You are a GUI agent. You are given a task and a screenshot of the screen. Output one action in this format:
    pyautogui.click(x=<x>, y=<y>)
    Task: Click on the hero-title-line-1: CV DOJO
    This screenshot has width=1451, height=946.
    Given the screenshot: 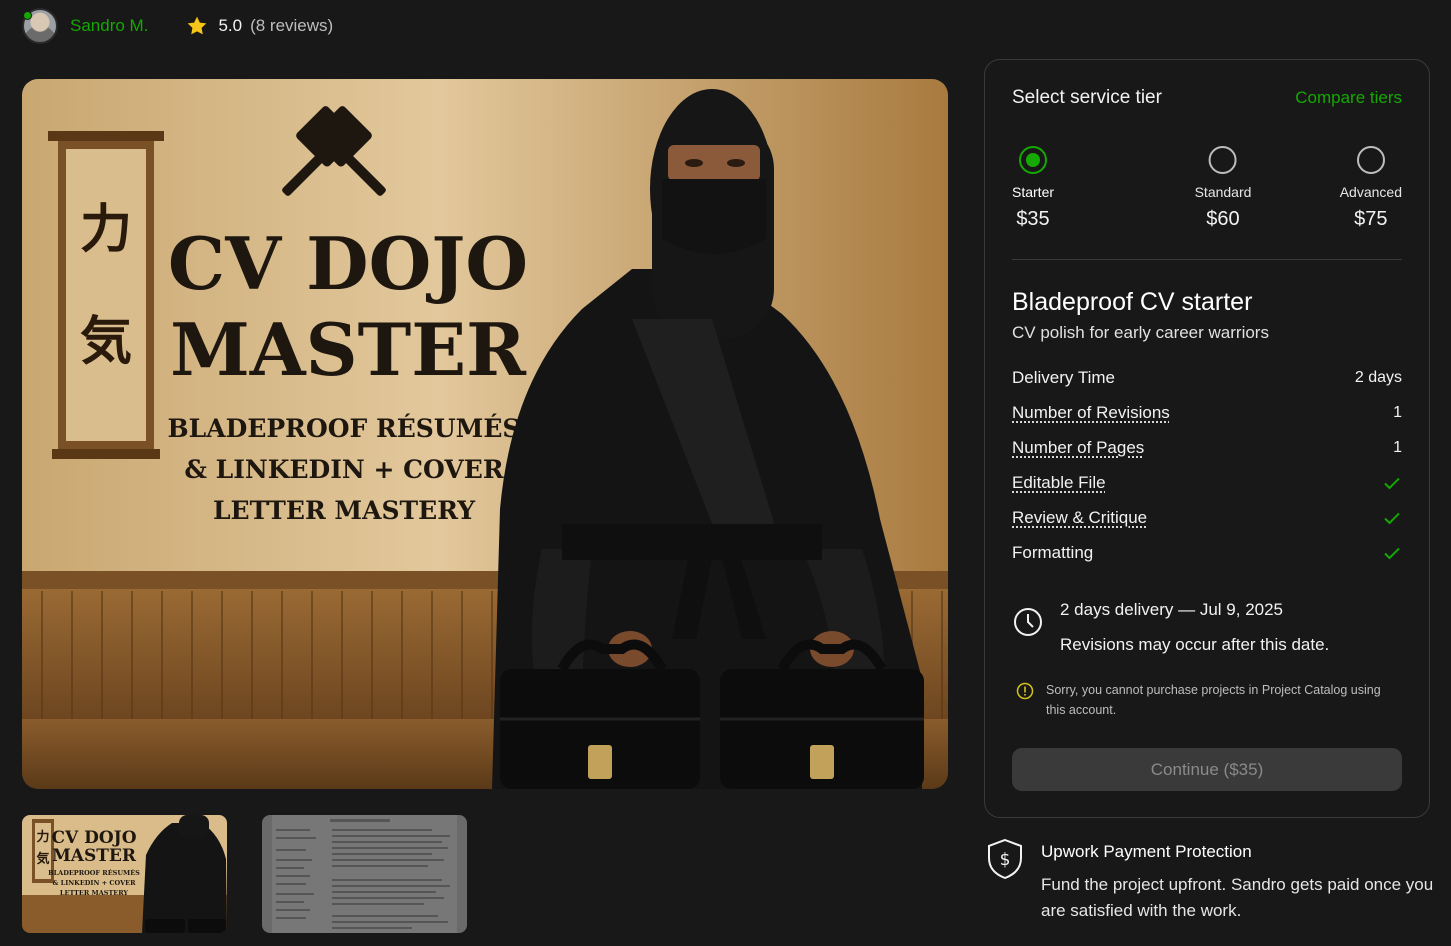 What is the action you would take?
    pyautogui.click(x=348, y=263)
    